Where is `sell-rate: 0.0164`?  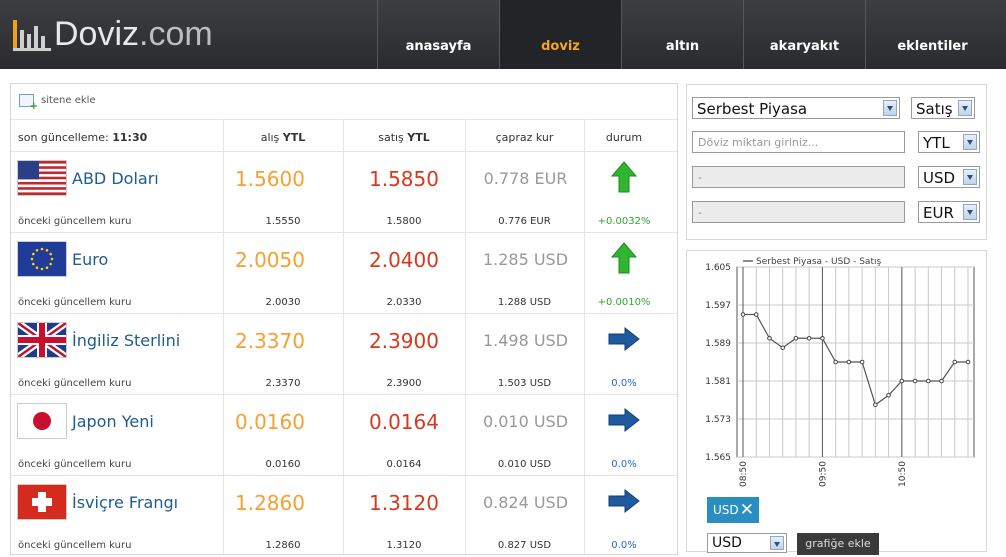 sell-rate: 0.0164 is located at coordinates (404, 422).